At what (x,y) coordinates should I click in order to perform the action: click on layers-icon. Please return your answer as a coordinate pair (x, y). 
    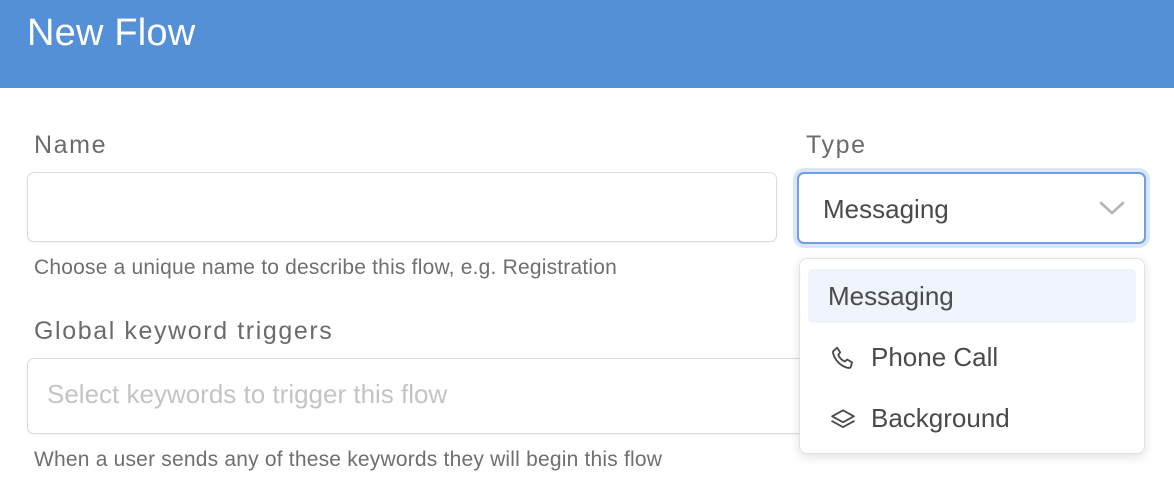
    Looking at the image, I should click on (843, 419).